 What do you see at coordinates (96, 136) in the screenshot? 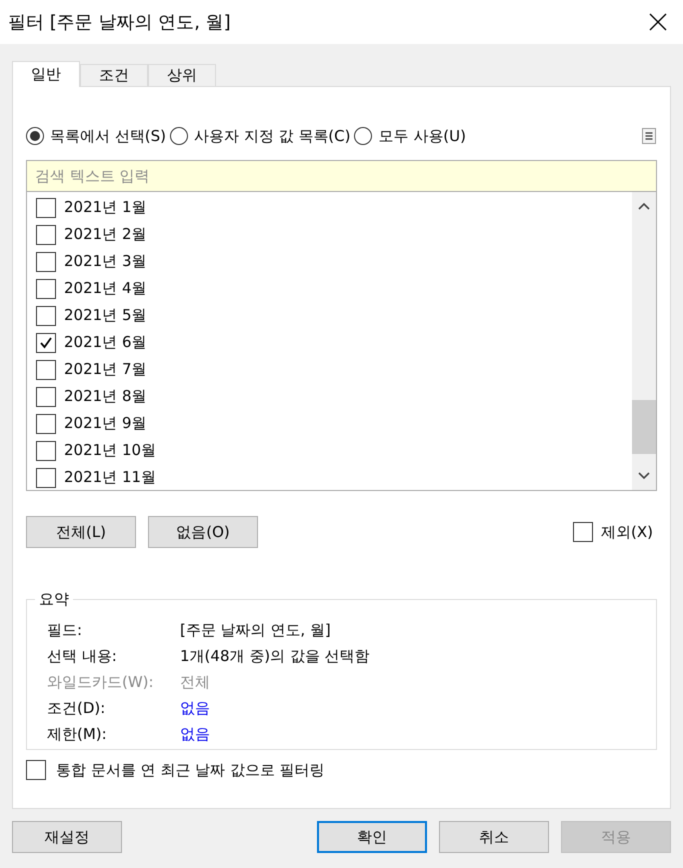
I see `radio-option: 목록에서 선택(S)` at bounding box center [96, 136].